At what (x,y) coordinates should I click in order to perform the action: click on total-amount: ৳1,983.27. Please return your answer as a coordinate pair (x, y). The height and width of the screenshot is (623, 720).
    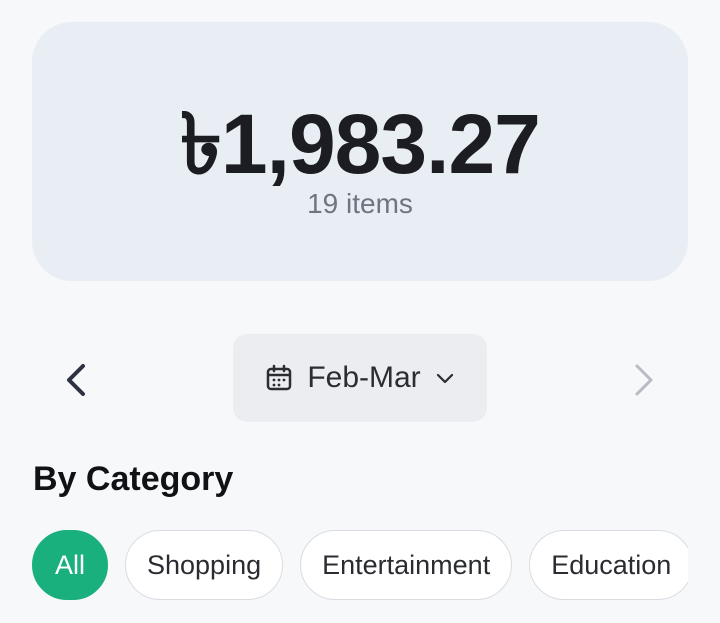
    Looking at the image, I should click on (360, 144).